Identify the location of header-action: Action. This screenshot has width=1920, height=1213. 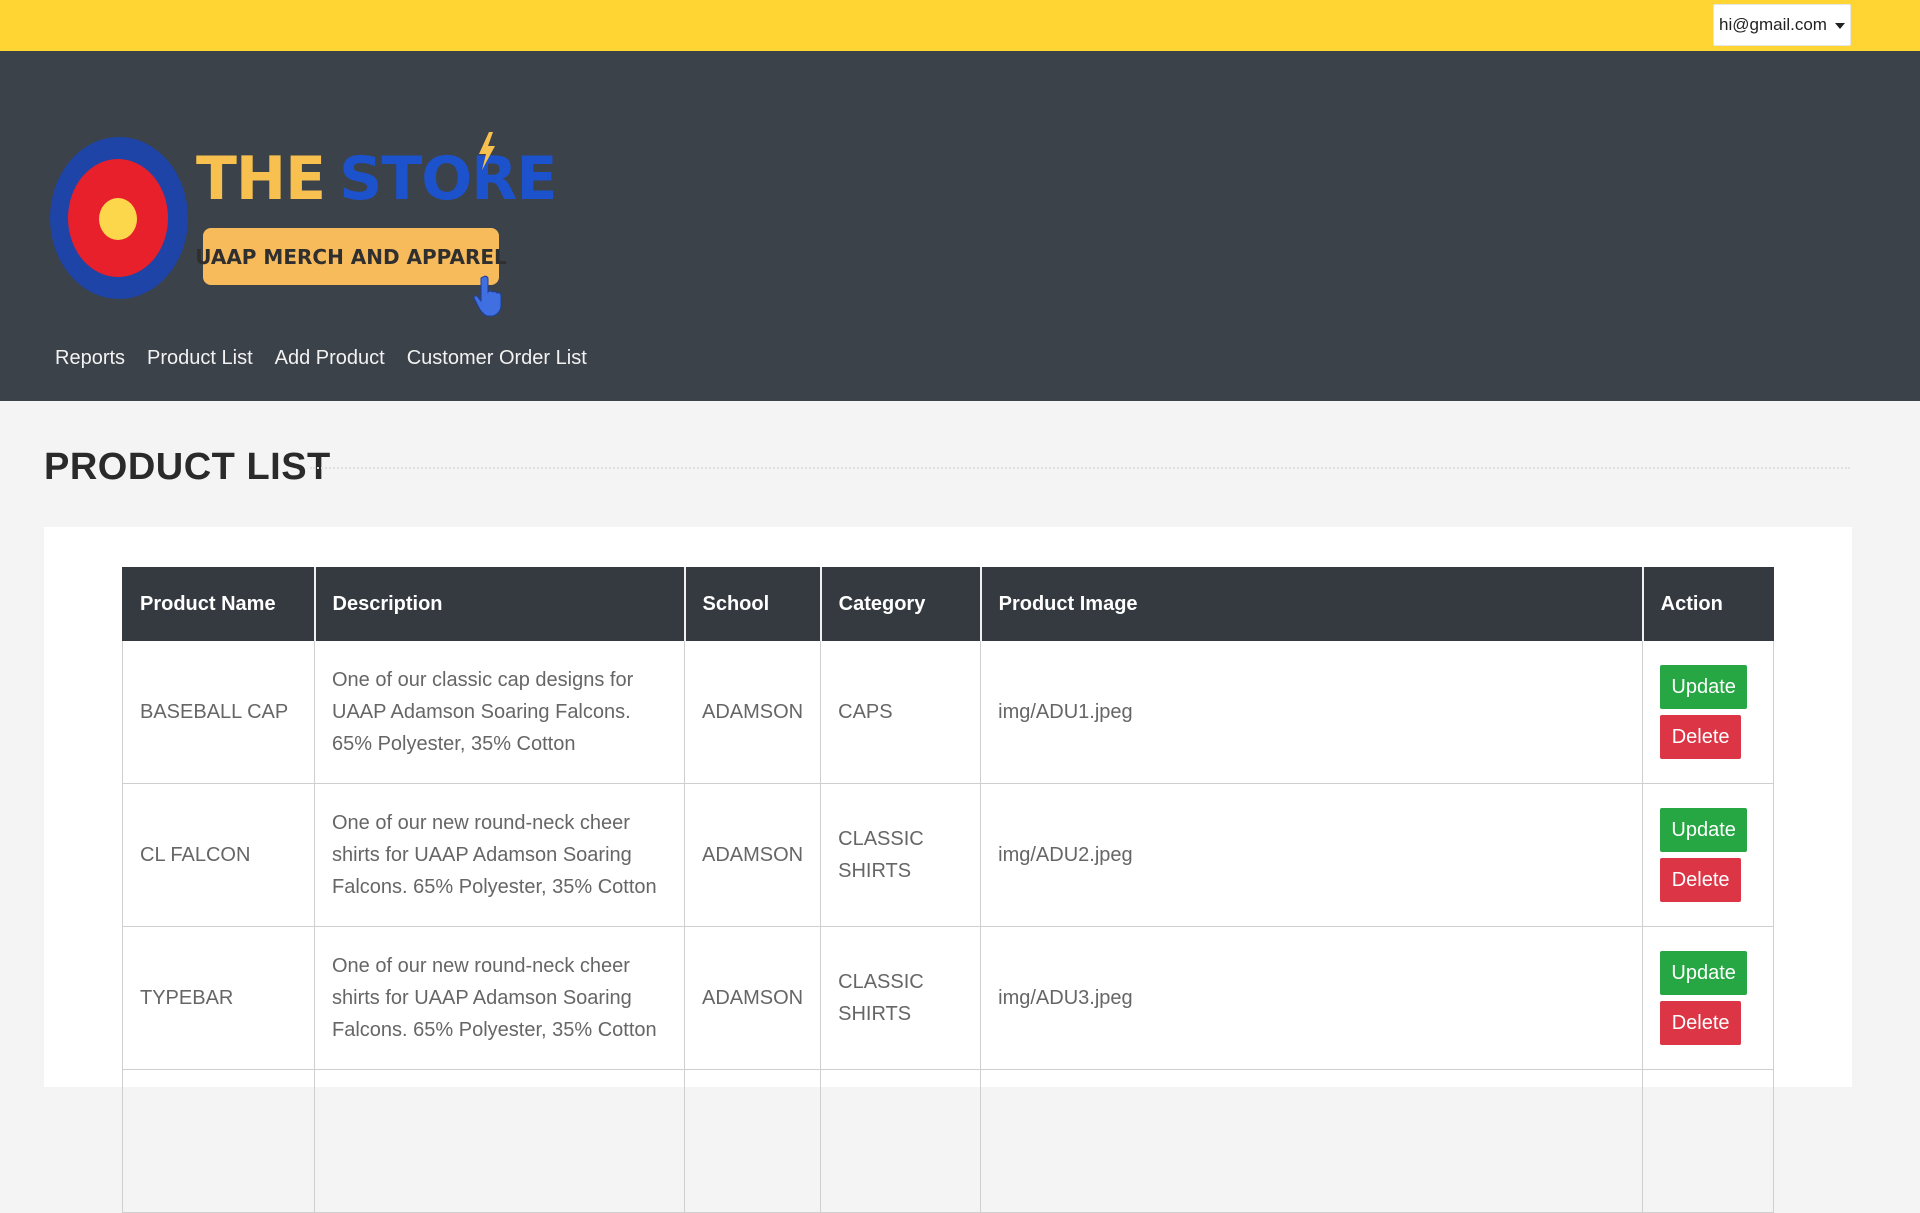
(1708, 604).